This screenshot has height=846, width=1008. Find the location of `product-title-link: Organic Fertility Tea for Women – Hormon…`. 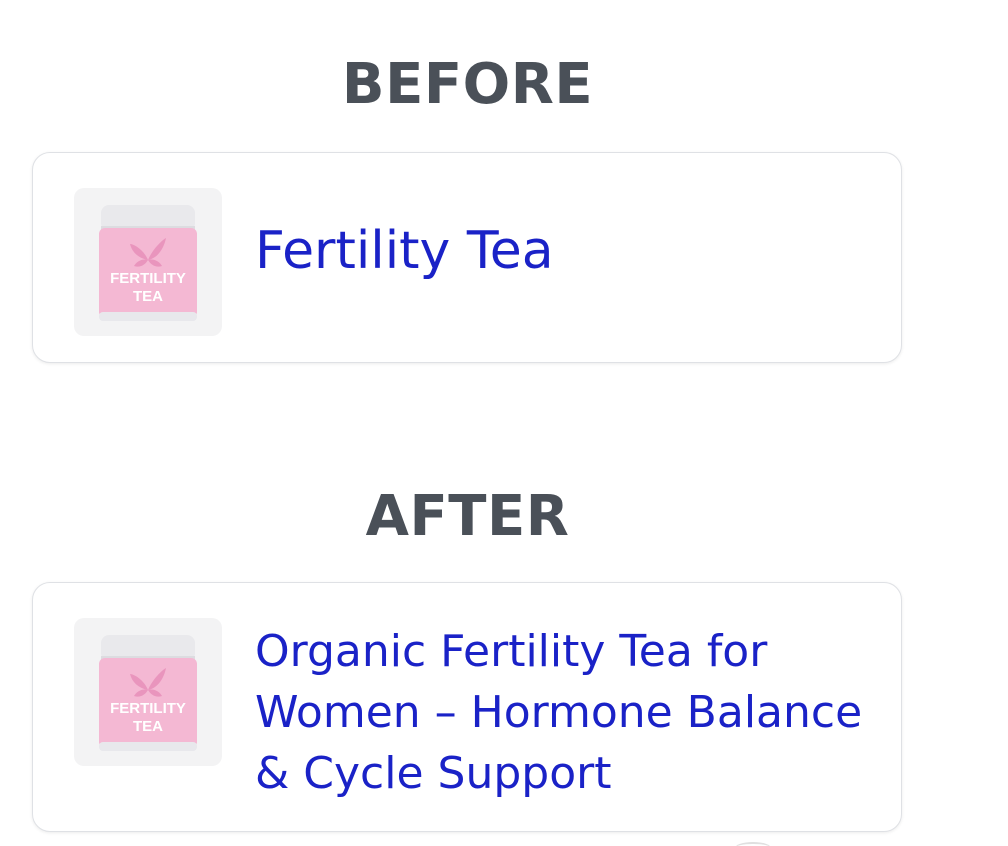

product-title-link: Organic Fertility Tea for Women – Hormon… is located at coordinates (570, 712).